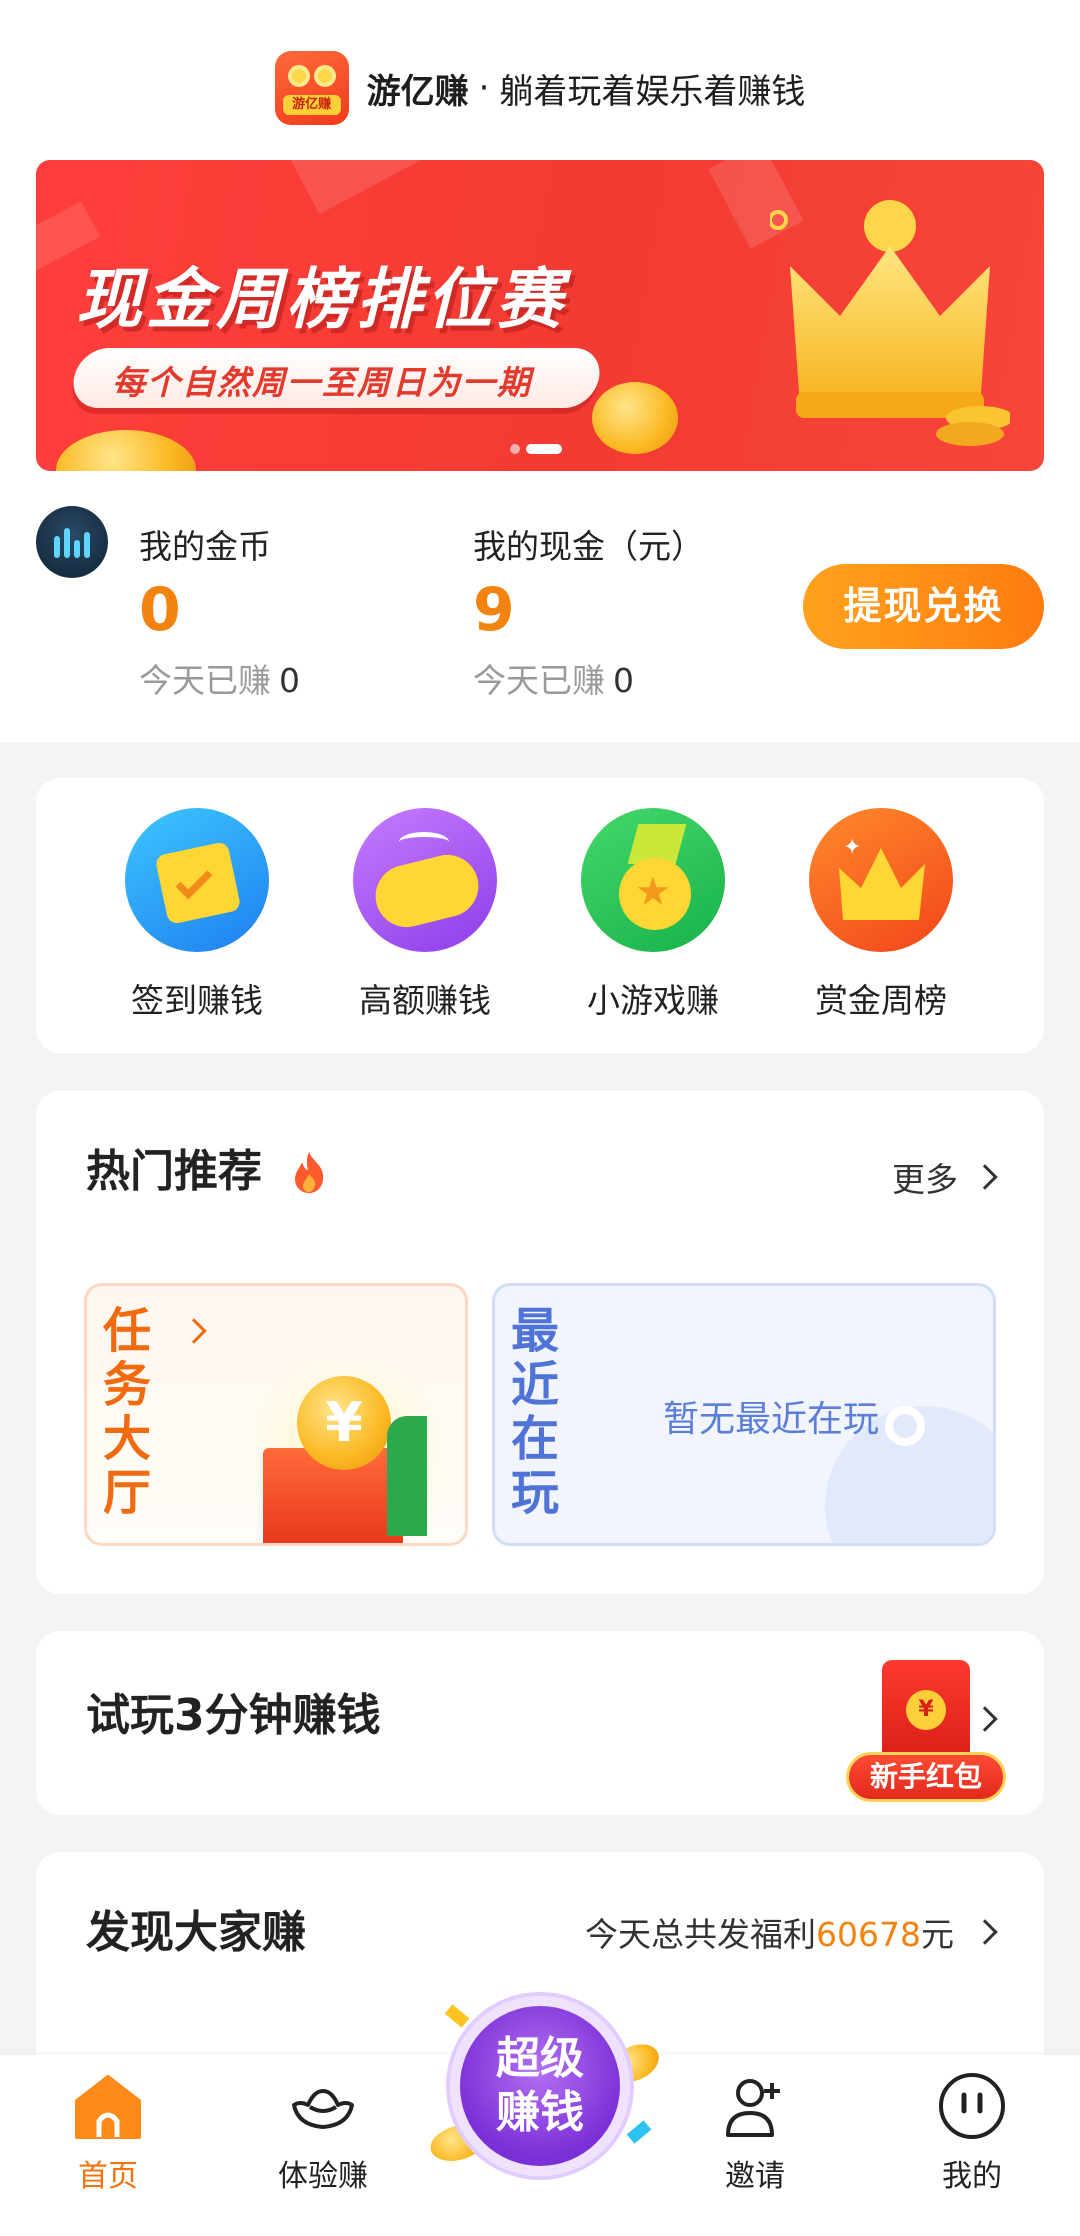  I want to click on tab-home: 首页, so click(108, 2133).